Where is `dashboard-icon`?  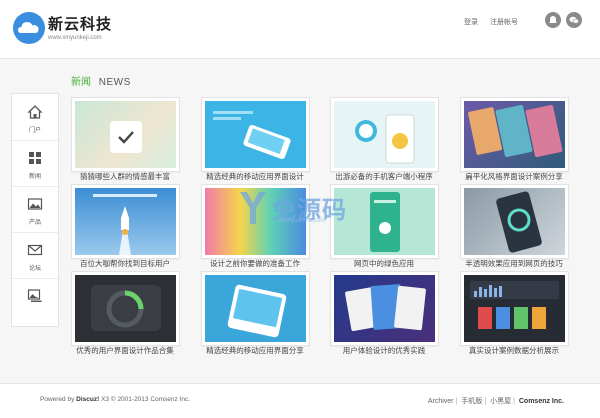
dashboard-icon is located at coordinates (514, 305).